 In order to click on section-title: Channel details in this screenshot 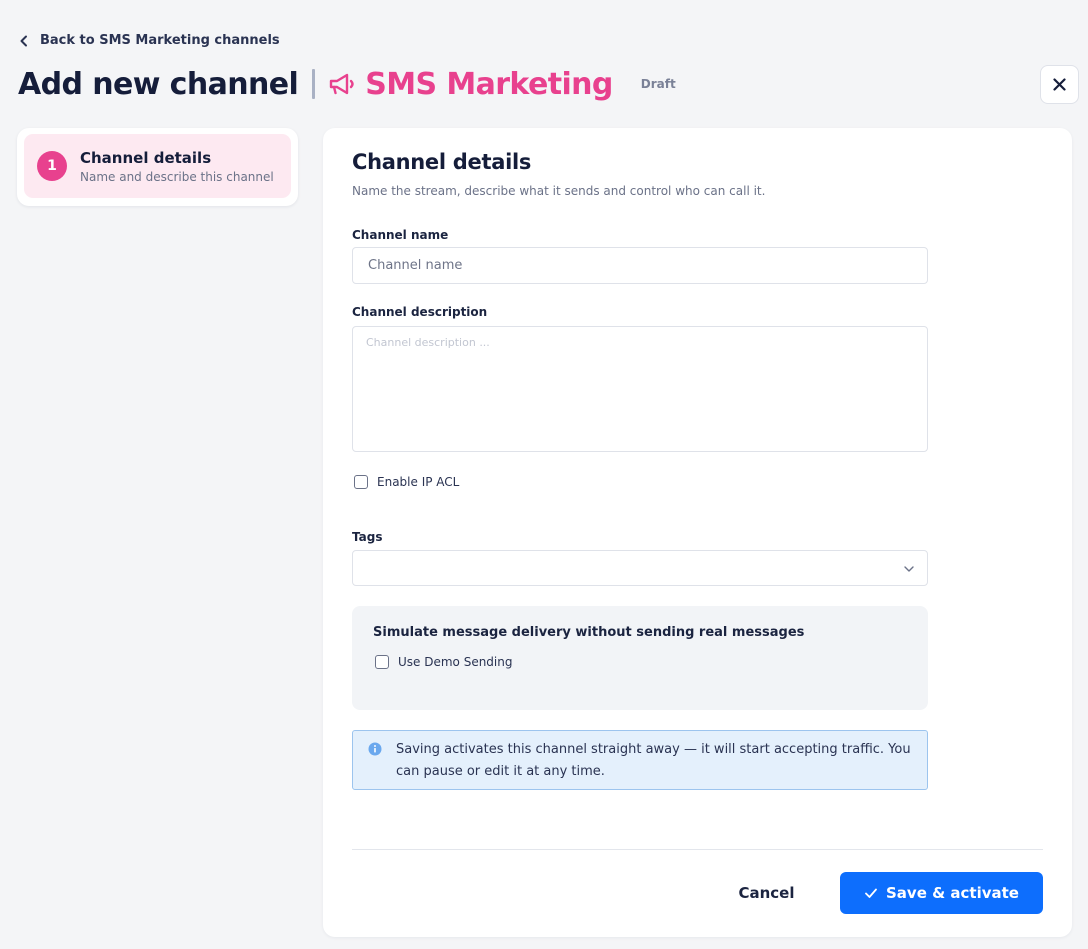, I will do `click(442, 162)`.